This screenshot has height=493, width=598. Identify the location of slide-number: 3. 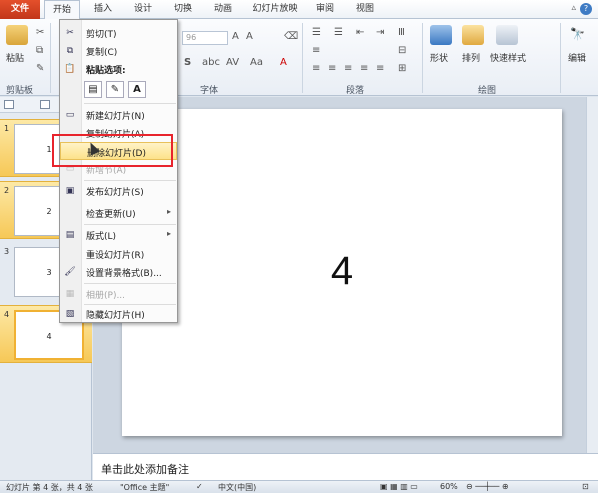
(7, 251).